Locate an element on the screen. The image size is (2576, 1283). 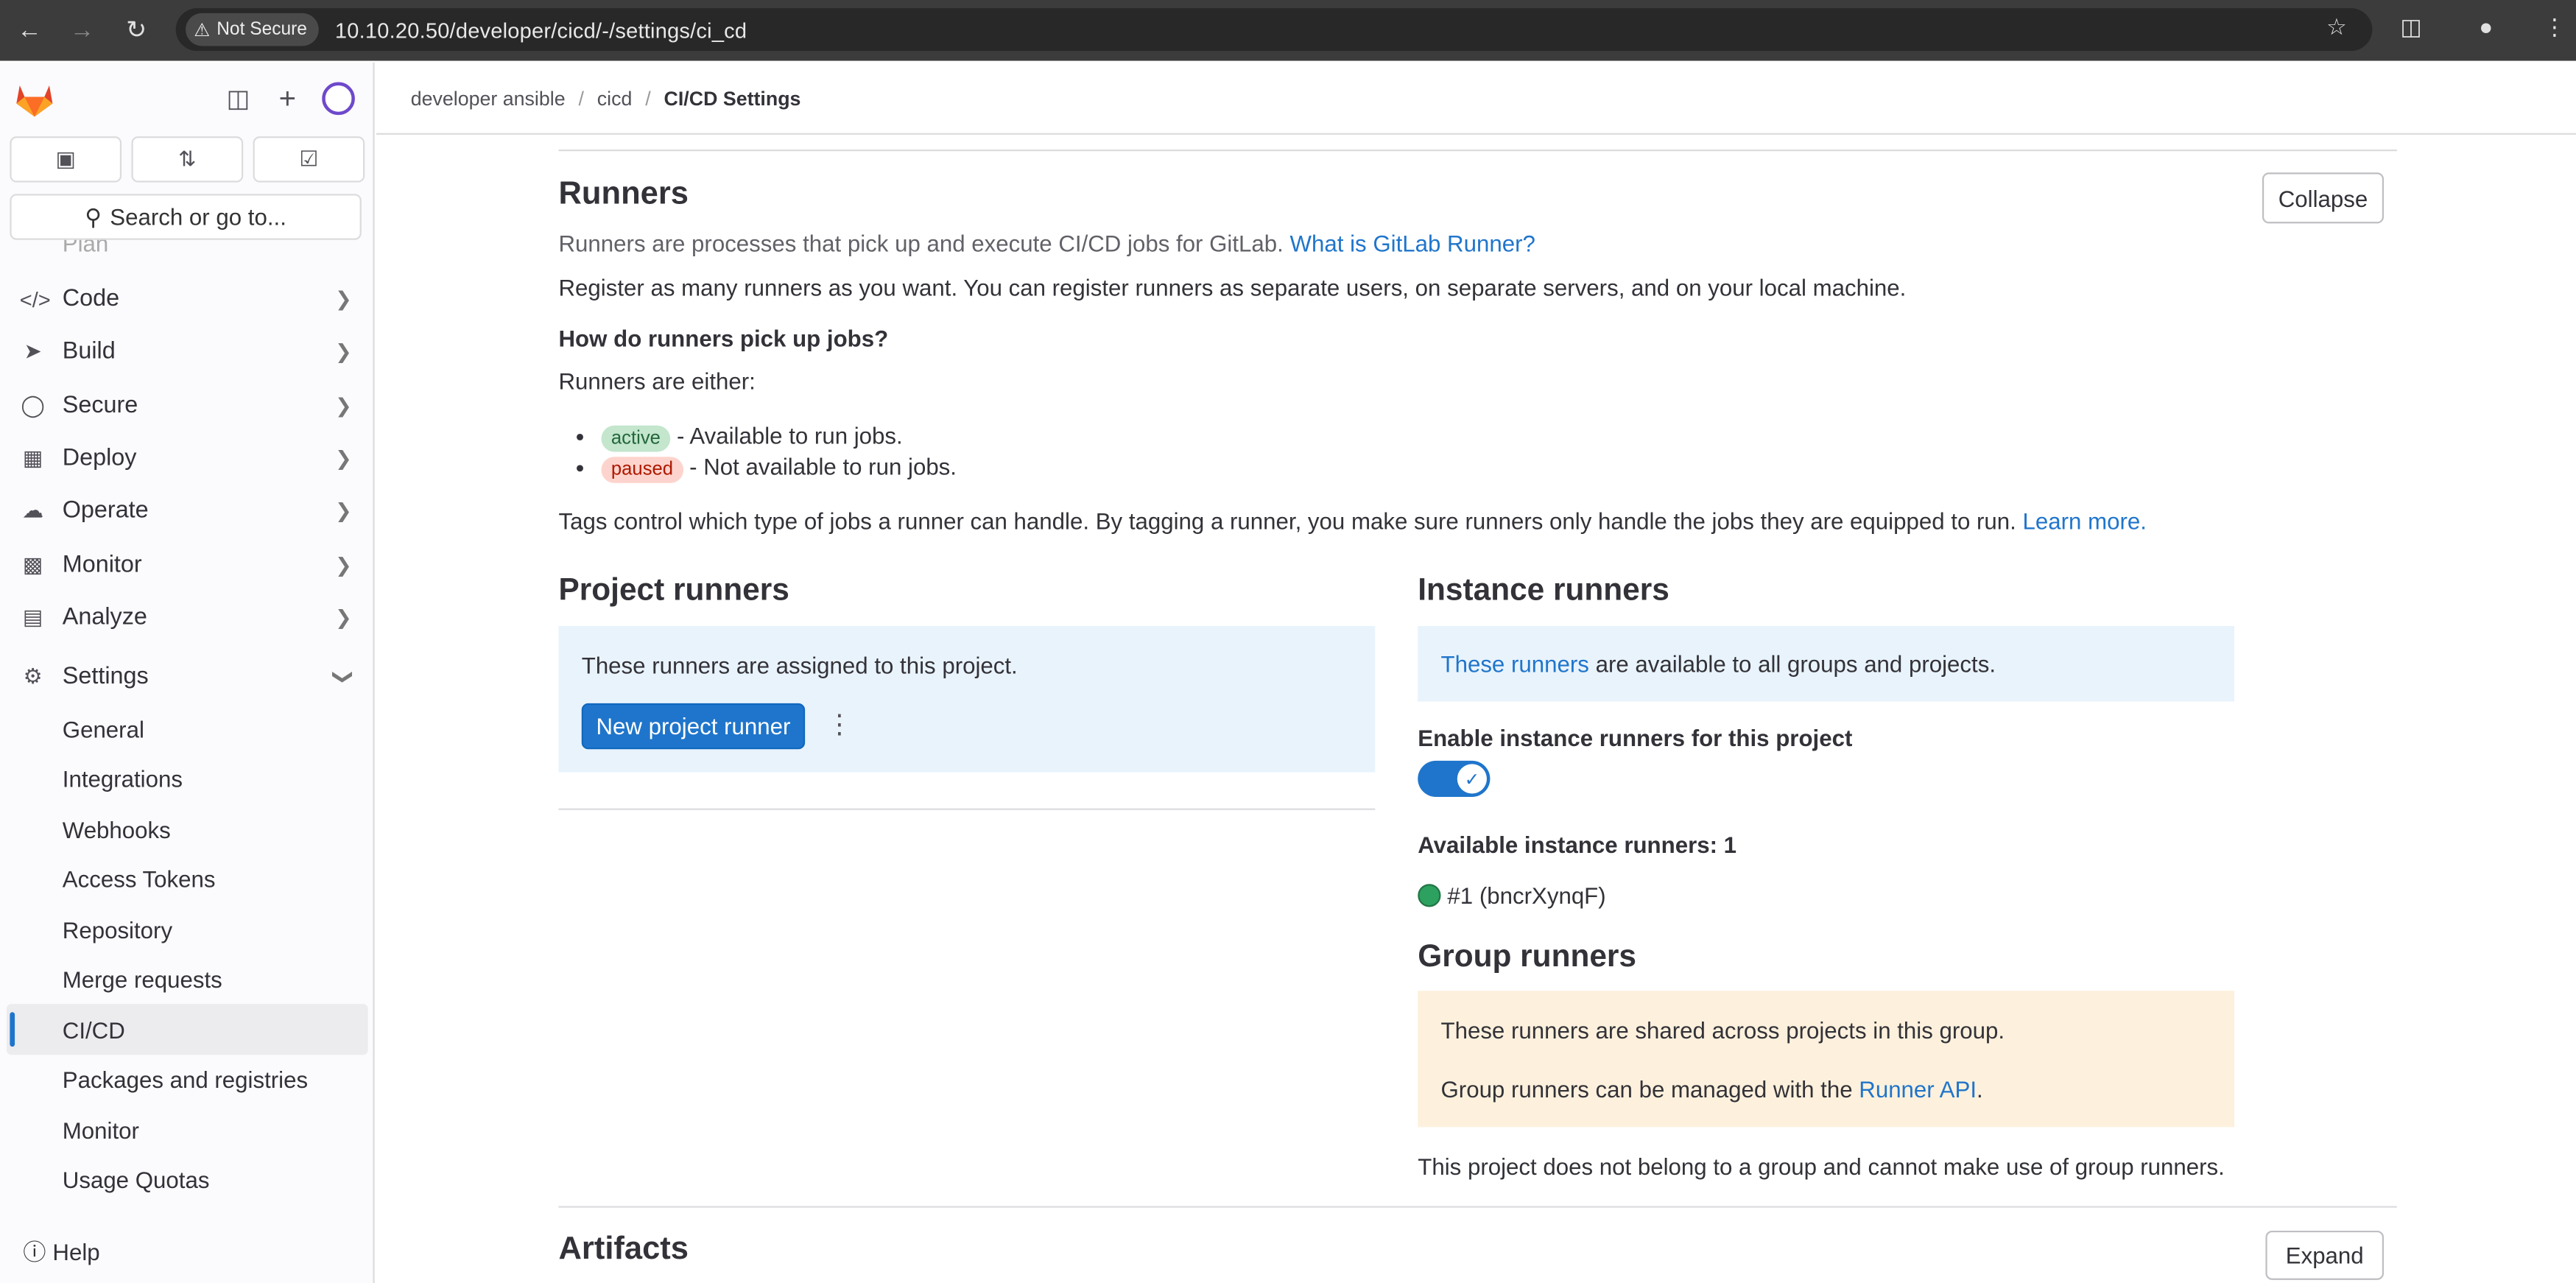
rocket-icon: ➤ is located at coordinates (33, 352).